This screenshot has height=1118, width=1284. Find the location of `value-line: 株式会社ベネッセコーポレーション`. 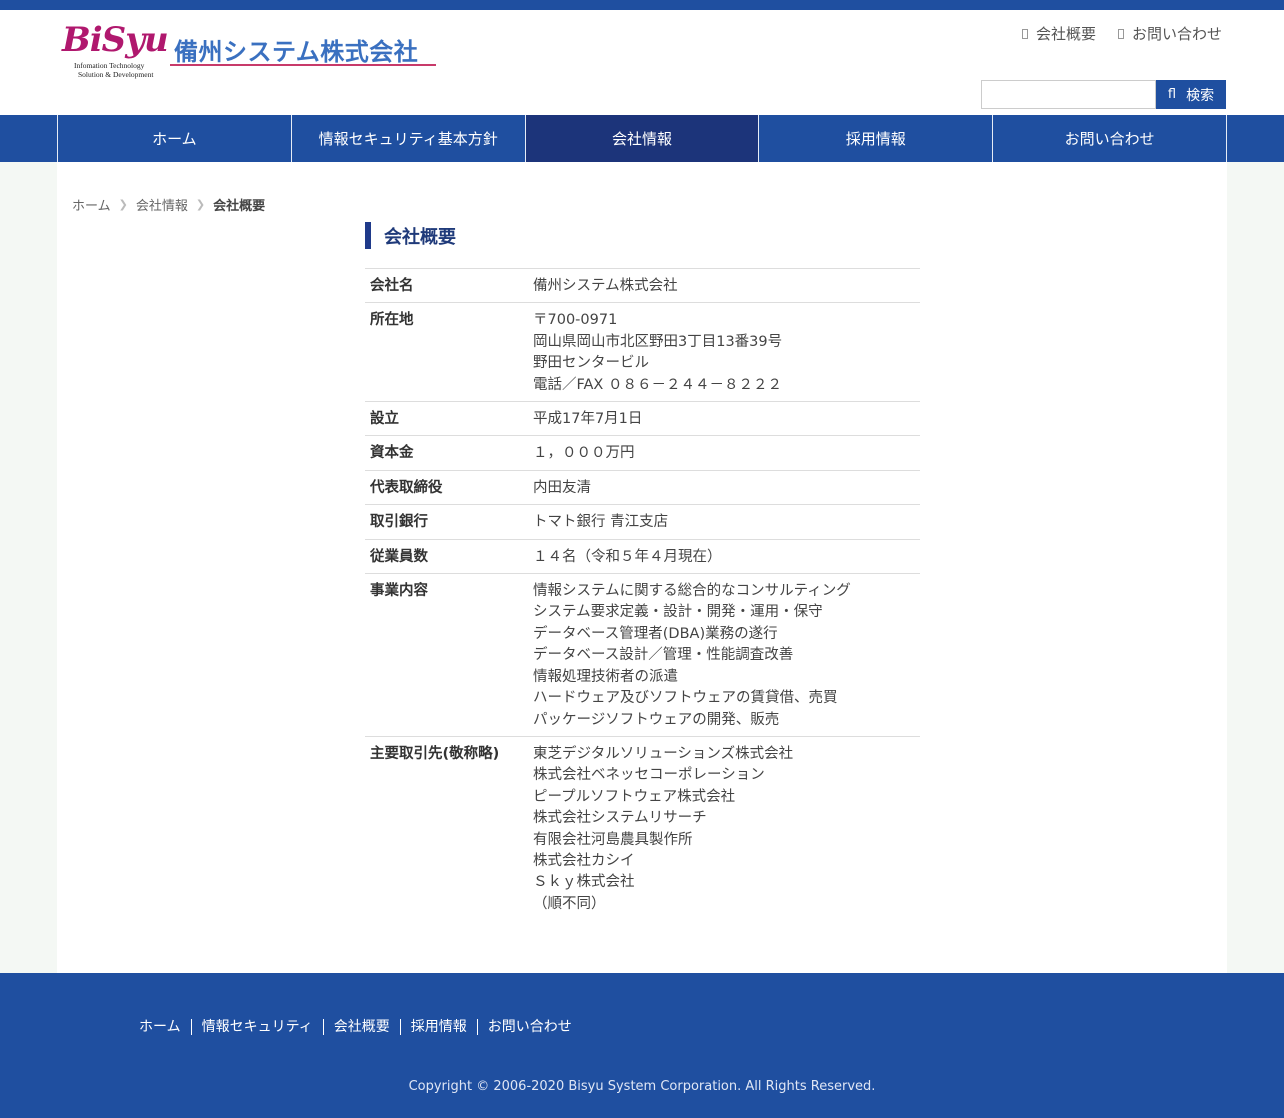

value-line: 株式会社ベネッセコーポレーション is located at coordinates (649, 775).